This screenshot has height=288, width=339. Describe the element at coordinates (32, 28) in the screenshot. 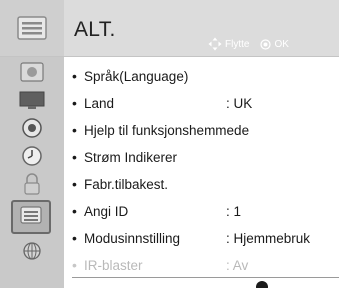

I see `option-menu-icon` at that location.